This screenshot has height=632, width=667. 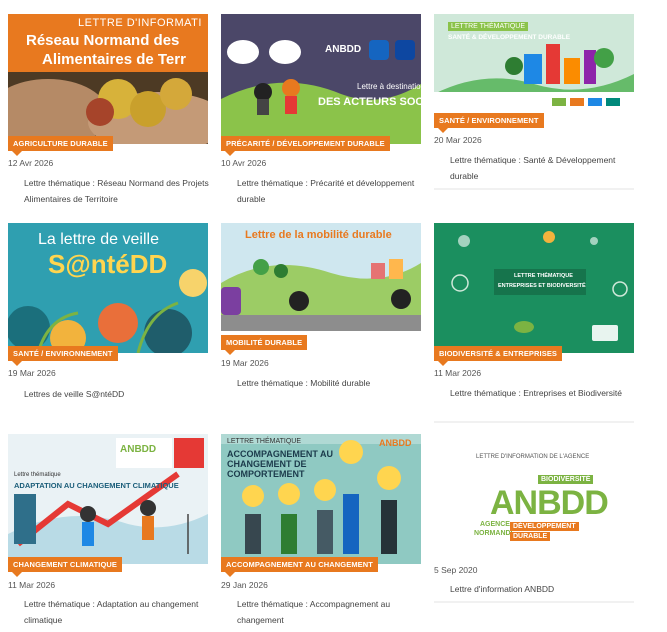 What do you see at coordinates (458, 140) in the screenshot?
I see `publish-date: 20 Mar 2026` at bounding box center [458, 140].